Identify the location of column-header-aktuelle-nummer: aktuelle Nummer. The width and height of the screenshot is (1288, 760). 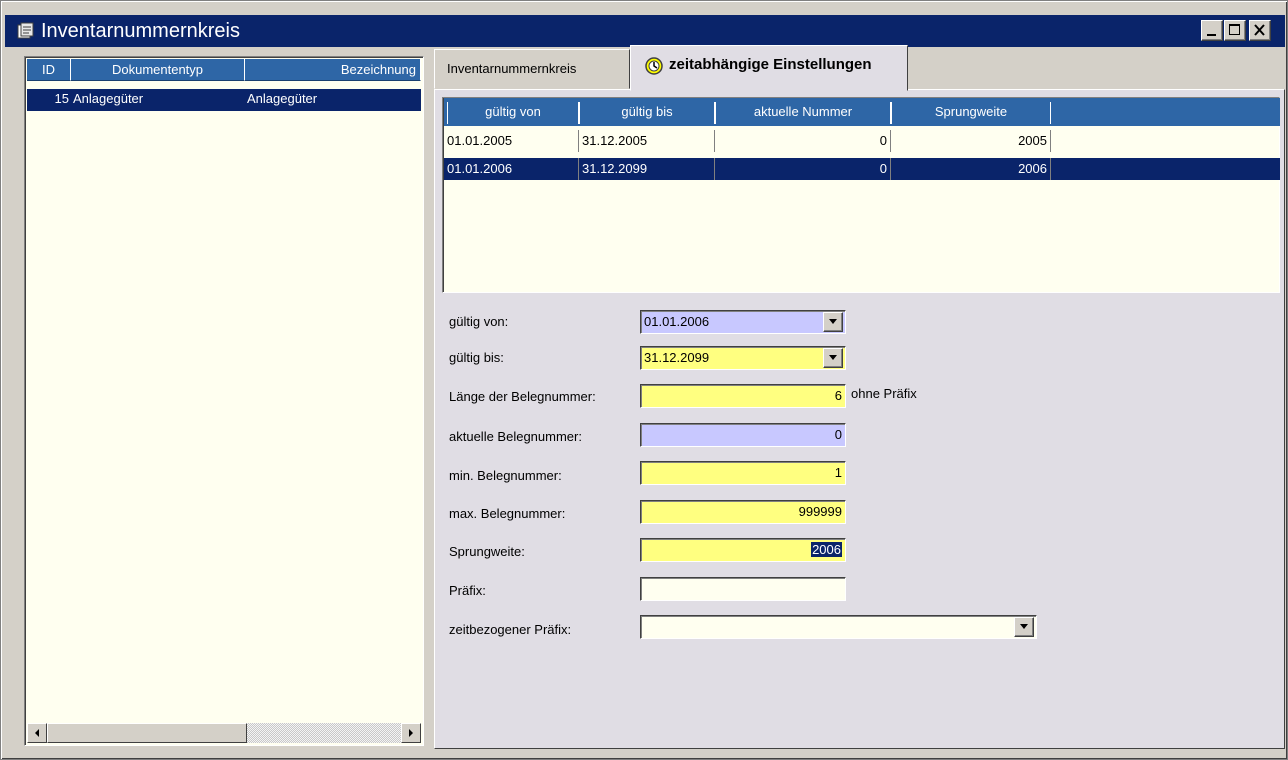
(803, 113).